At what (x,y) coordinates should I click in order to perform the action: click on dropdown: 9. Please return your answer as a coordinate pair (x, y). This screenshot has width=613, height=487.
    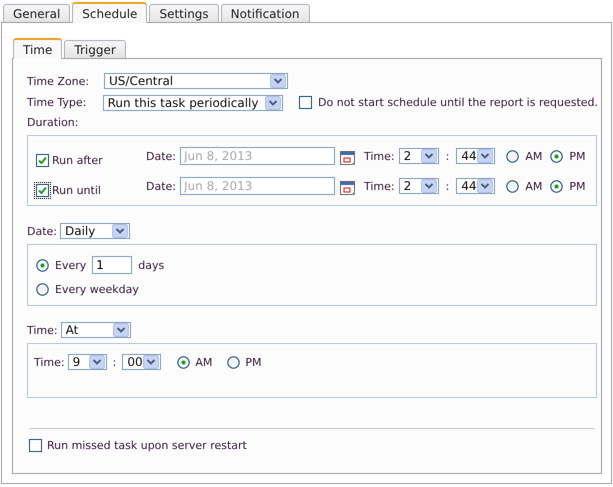
    Looking at the image, I should click on (87, 362).